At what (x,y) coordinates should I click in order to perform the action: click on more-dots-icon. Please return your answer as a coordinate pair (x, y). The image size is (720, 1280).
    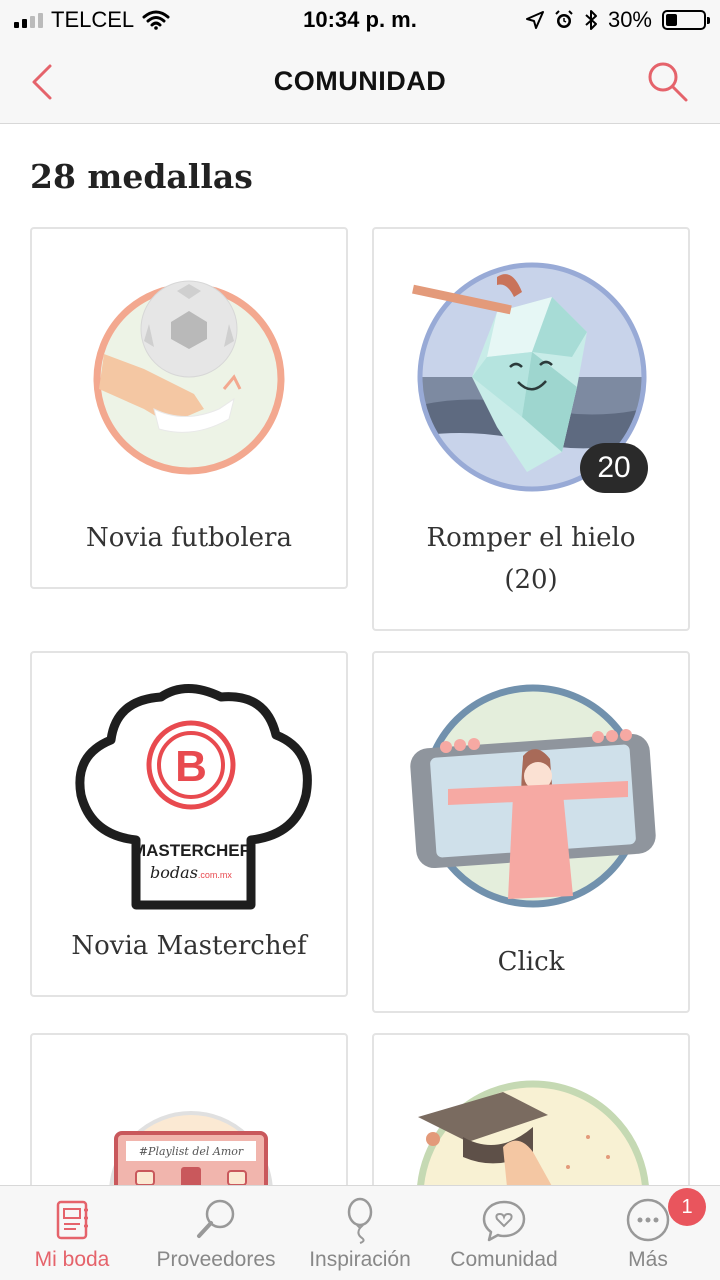
    Looking at the image, I should click on (648, 1220).